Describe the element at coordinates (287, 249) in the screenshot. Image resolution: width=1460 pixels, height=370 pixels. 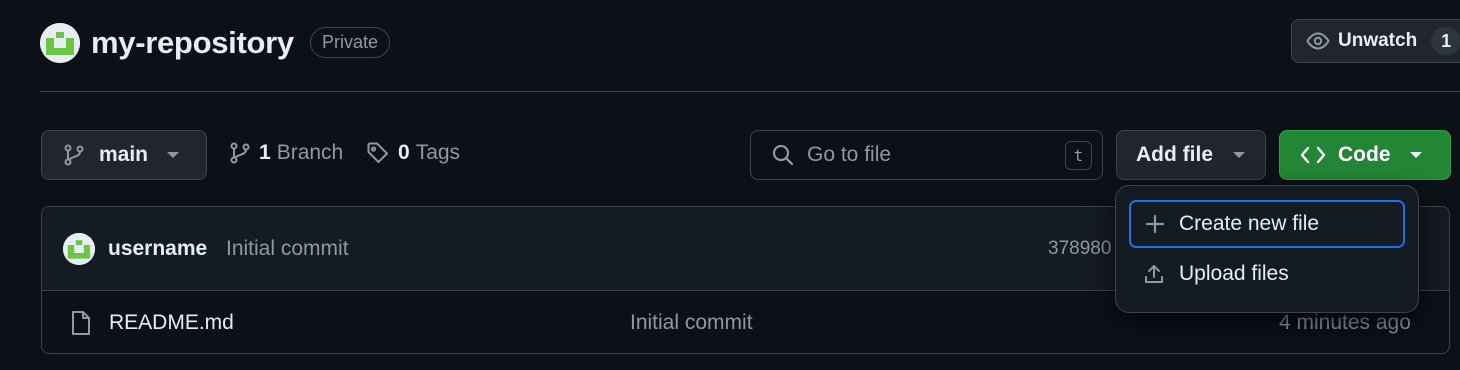
I see `commit-message: Initial commit` at that location.